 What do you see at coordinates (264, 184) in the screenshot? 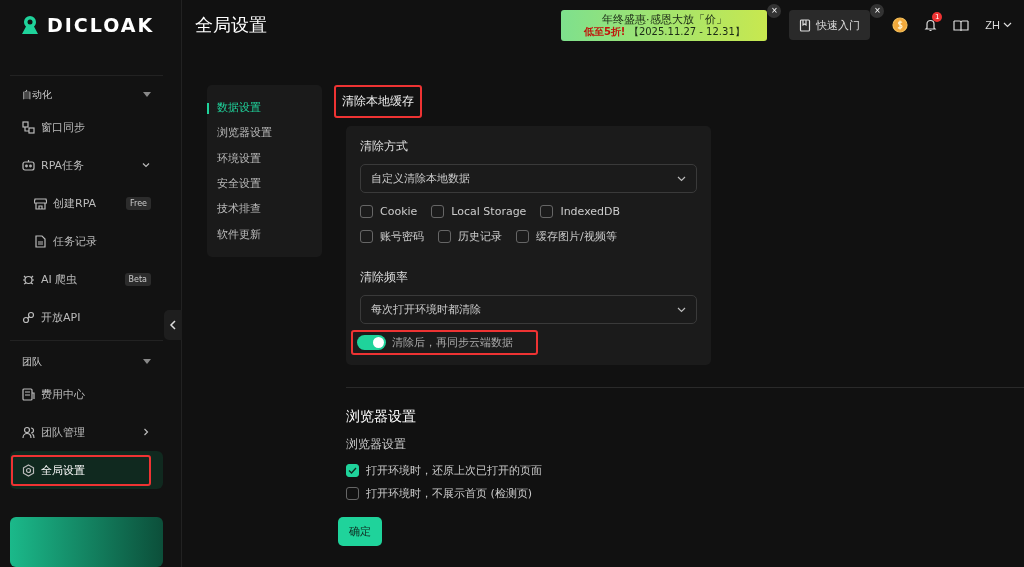
I see `settings-nav-item: 安全设置` at bounding box center [264, 184].